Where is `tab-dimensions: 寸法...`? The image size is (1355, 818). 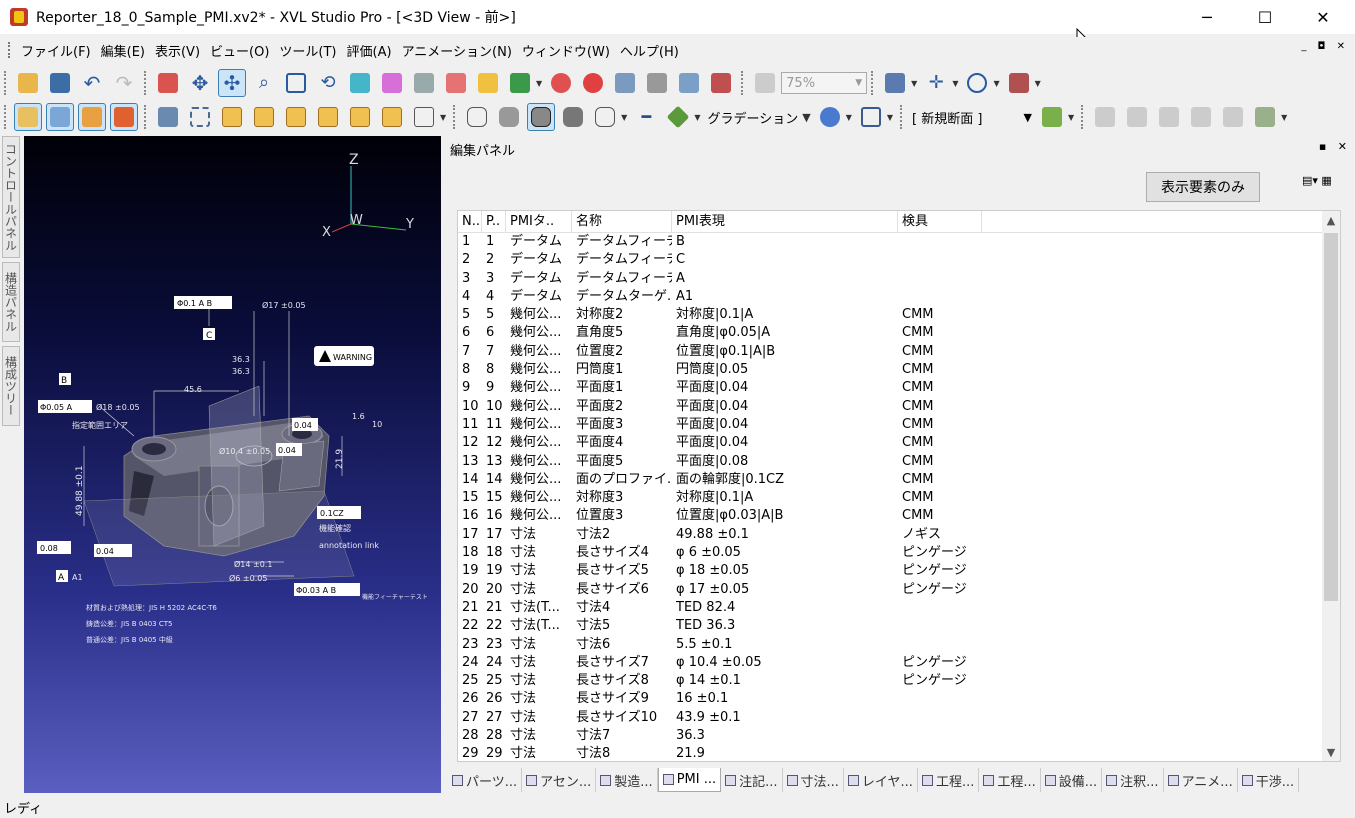
tab-dimensions: 寸法... is located at coordinates (813, 780).